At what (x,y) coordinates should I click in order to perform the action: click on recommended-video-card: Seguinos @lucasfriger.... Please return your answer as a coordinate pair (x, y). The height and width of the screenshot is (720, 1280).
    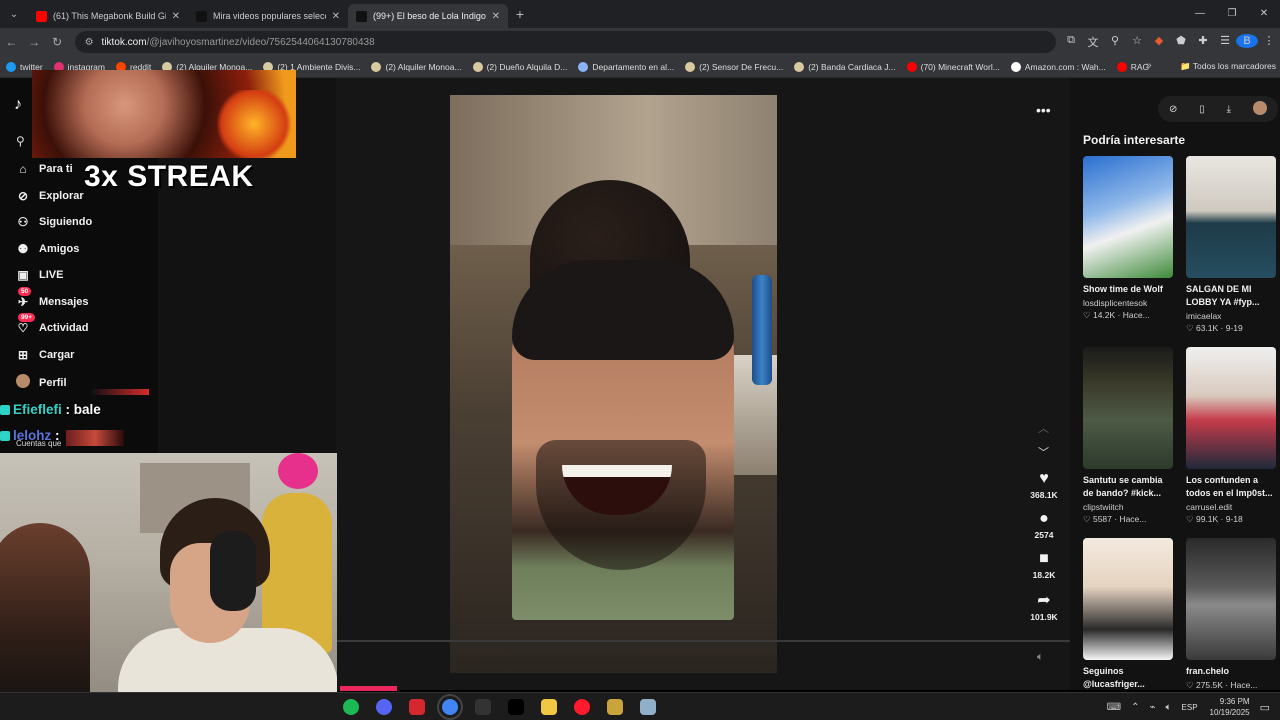
    Looking at the image, I should click on (1129, 614).